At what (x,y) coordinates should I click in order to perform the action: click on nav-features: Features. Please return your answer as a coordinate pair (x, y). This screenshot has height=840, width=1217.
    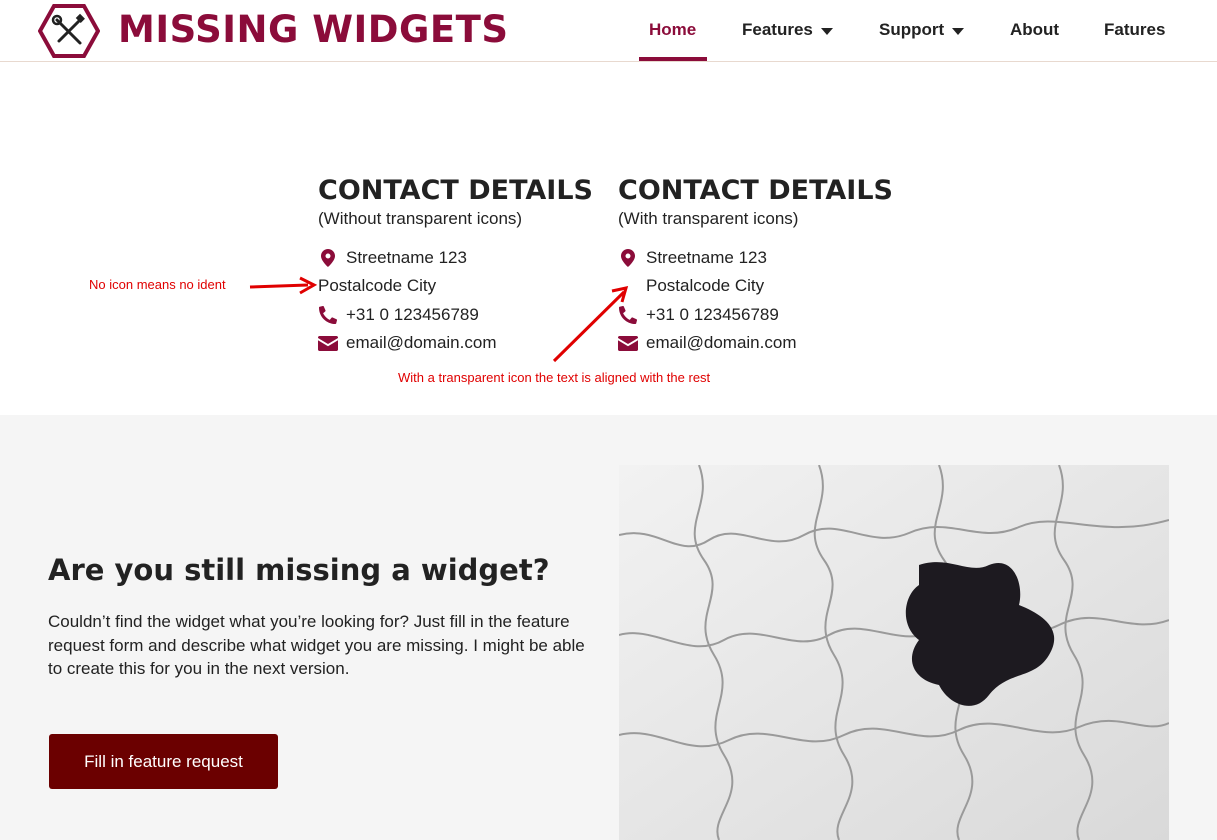
    Looking at the image, I should click on (787, 30).